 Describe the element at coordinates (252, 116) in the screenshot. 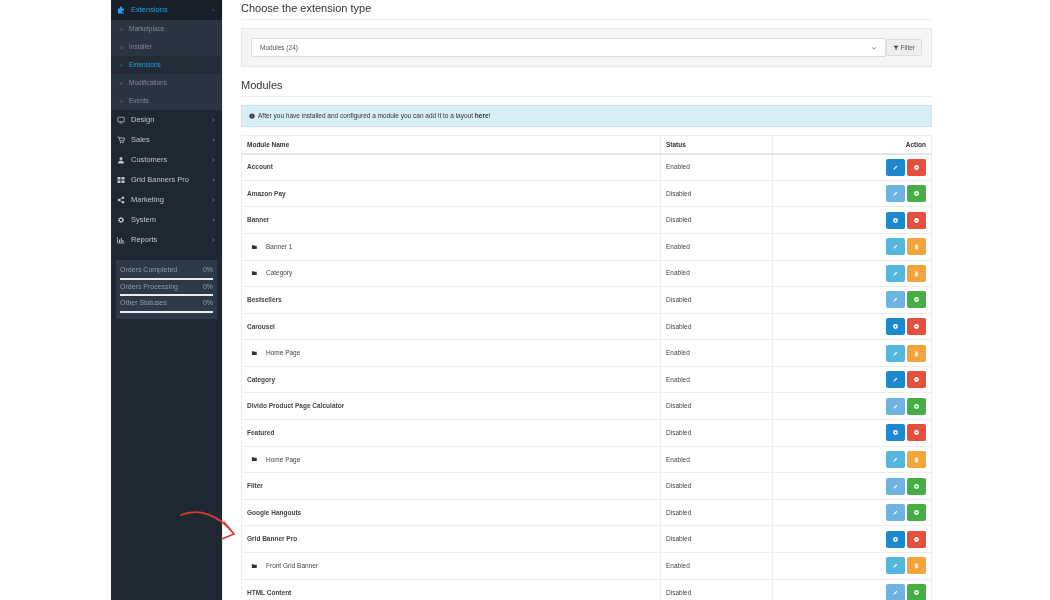

I see `info-icon` at that location.